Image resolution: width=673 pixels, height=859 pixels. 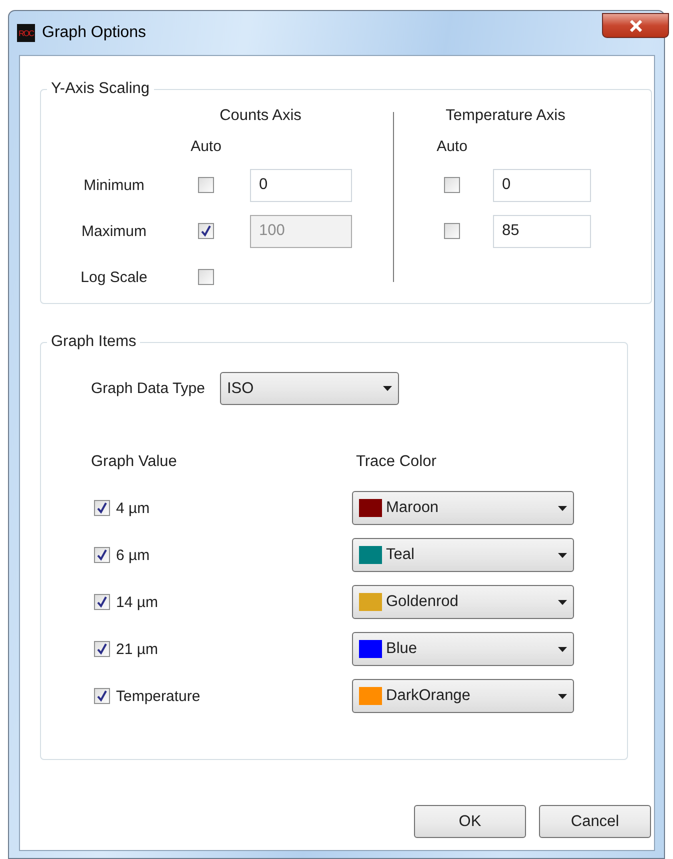 What do you see at coordinates (133, 508) in the screenshot?
I see `checkbox-label: 4 µm` at bounding box center [133, 508].